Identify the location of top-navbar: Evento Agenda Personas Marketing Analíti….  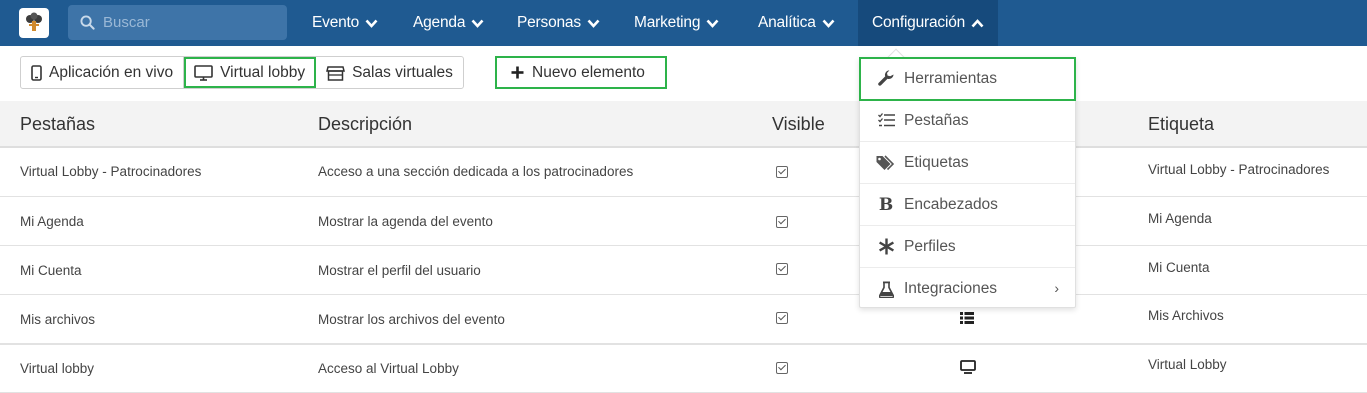
(683, 23).